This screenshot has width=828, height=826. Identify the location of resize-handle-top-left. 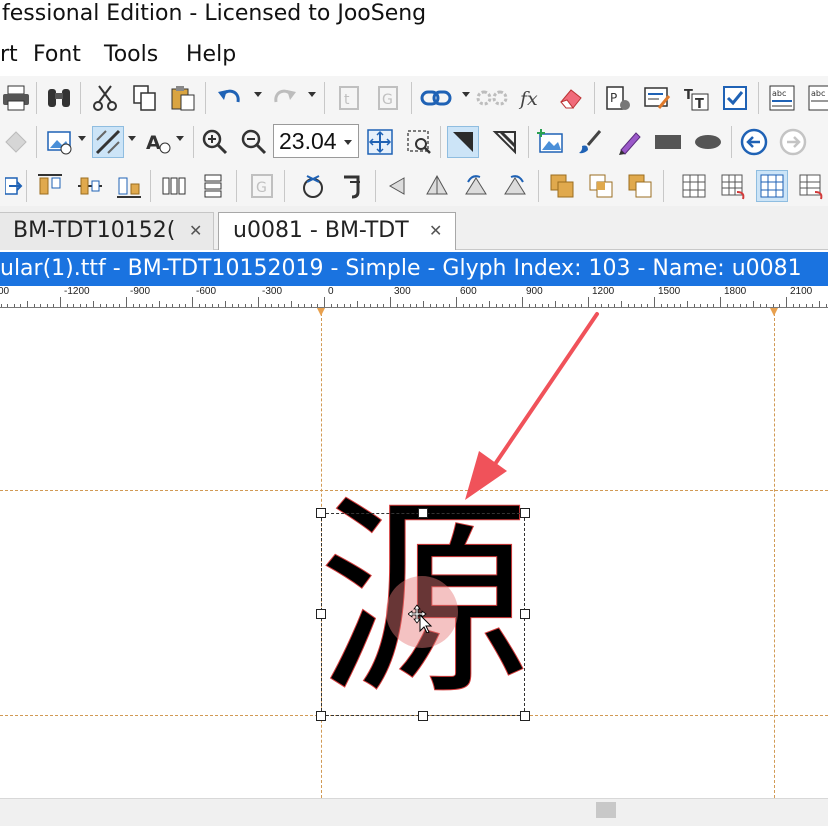
(321, 513).